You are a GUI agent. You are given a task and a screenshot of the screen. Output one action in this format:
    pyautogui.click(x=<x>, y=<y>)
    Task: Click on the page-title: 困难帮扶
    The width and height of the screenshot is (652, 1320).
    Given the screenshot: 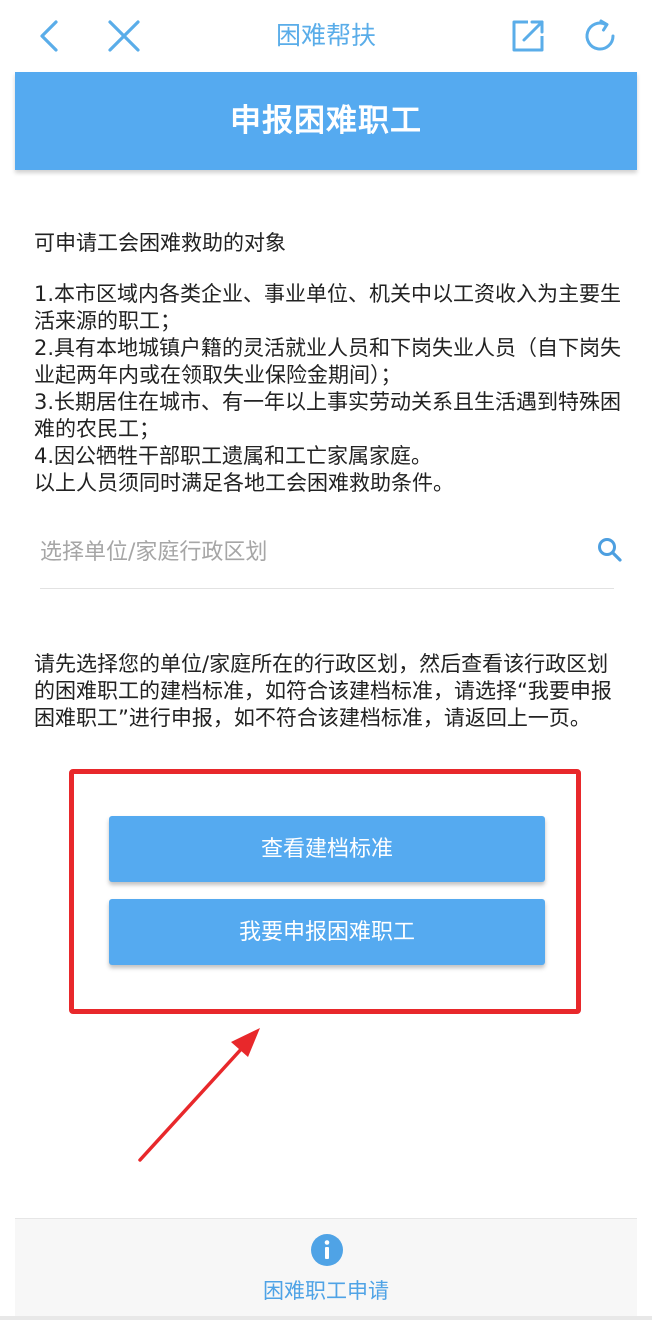 What is the action you would take?
    pyautogui.click(x=325, y=35)
    